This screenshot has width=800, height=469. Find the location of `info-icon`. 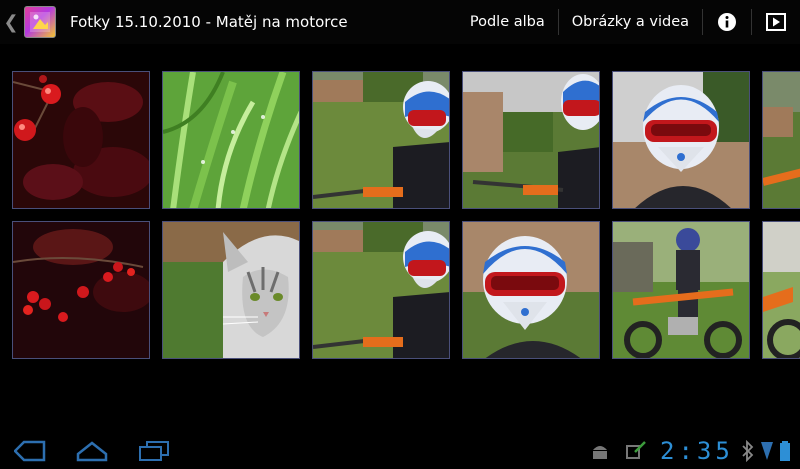

info-icon is located at coordinates (727, 22).